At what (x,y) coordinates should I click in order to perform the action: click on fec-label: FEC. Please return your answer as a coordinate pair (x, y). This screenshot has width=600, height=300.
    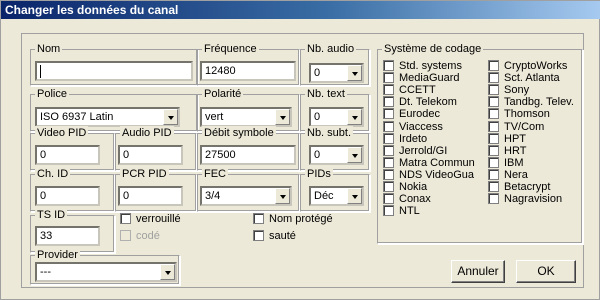
    Looking at the image, I should click on (215, 174).